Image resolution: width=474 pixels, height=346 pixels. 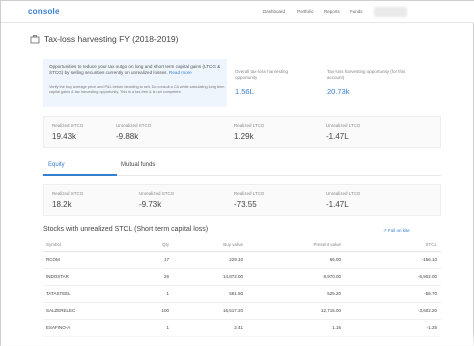 I want to click on read-more-link: Read more, so click(x=180, y=72).